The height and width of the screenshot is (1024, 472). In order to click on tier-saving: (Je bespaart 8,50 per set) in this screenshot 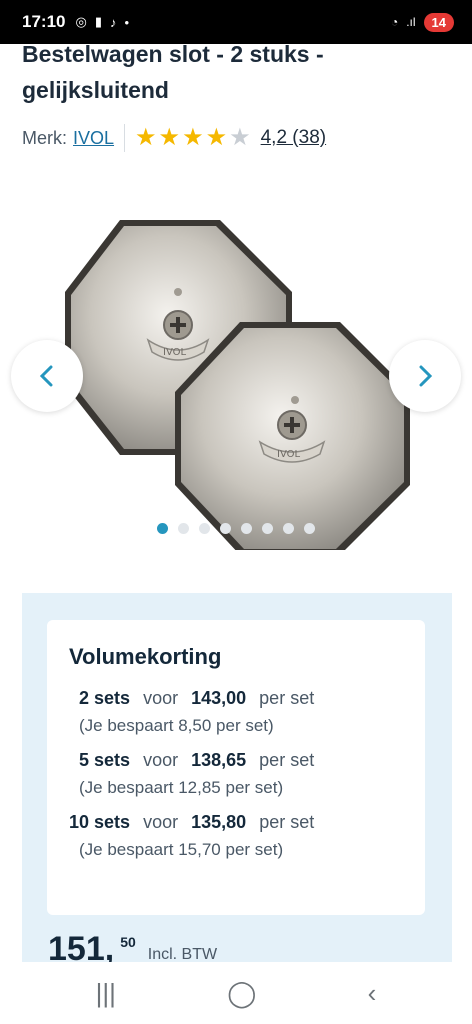, I will do `click(176, 725)`.